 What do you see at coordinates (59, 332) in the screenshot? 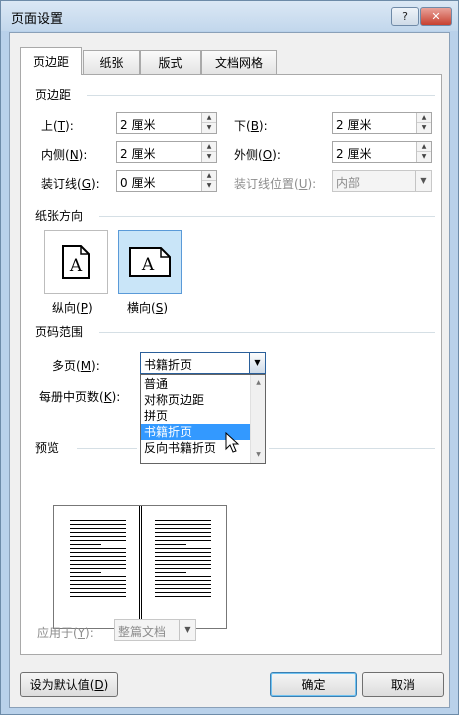
I see `pages-section-title: 页码范围` at bounding box center [59, 332].